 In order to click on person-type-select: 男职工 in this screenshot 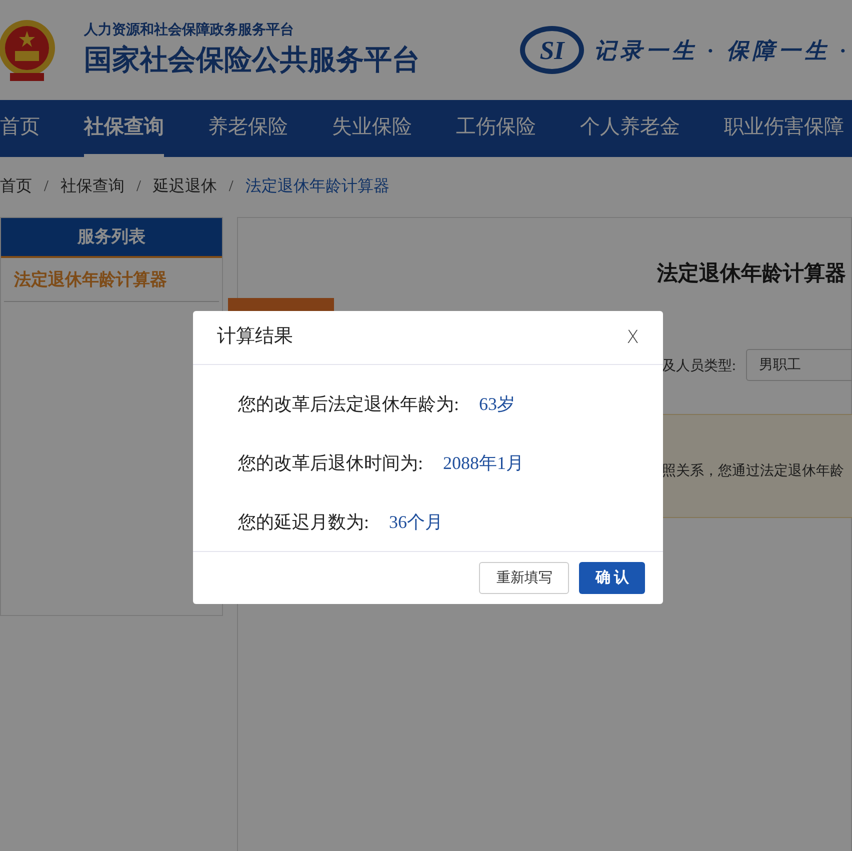, I will do `click(799, 365)`.